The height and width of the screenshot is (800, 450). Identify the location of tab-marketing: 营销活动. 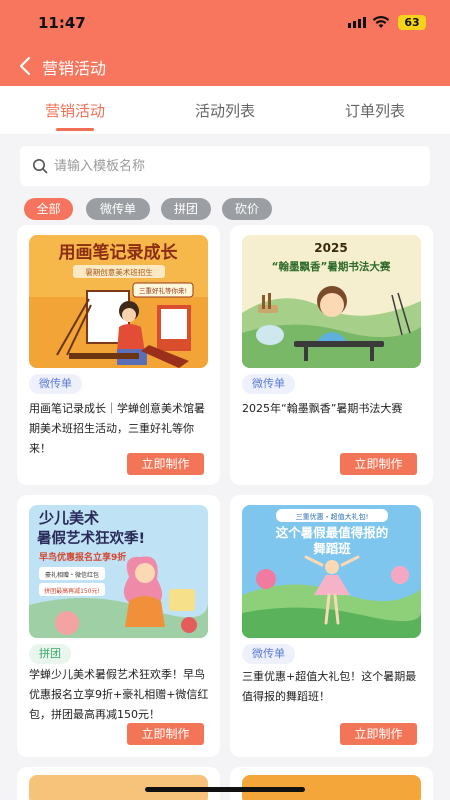
(75, 110).